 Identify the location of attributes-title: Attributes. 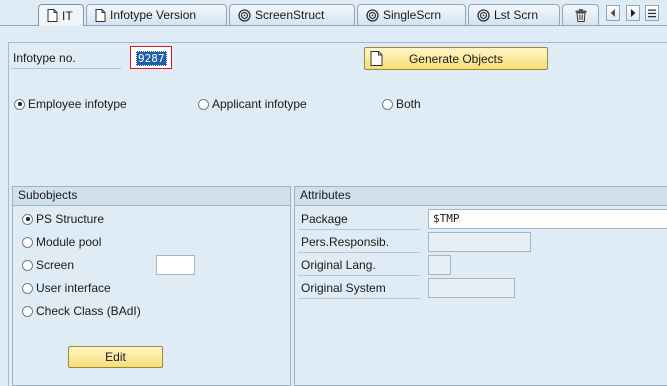
(481, 196).